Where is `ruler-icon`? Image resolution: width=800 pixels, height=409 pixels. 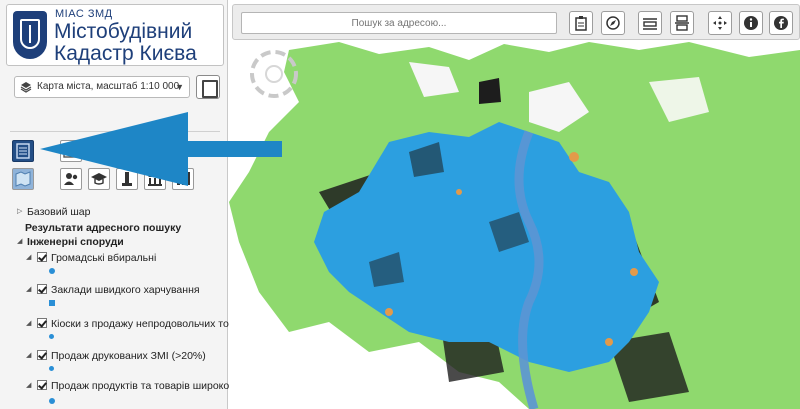
ruler-icon is located at coordinates (650, 24).